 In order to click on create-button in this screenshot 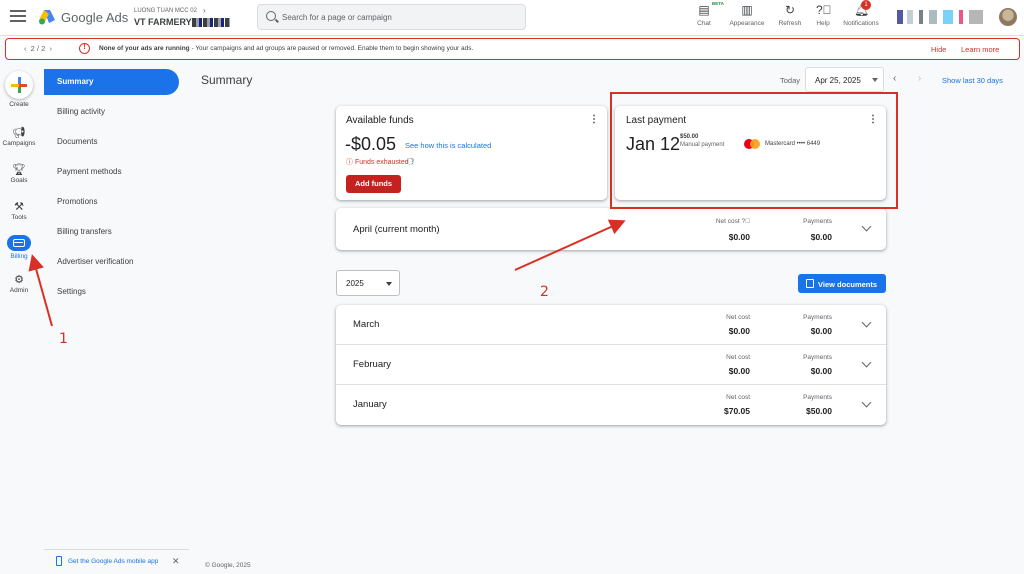, I will do `click(19, 85)`.